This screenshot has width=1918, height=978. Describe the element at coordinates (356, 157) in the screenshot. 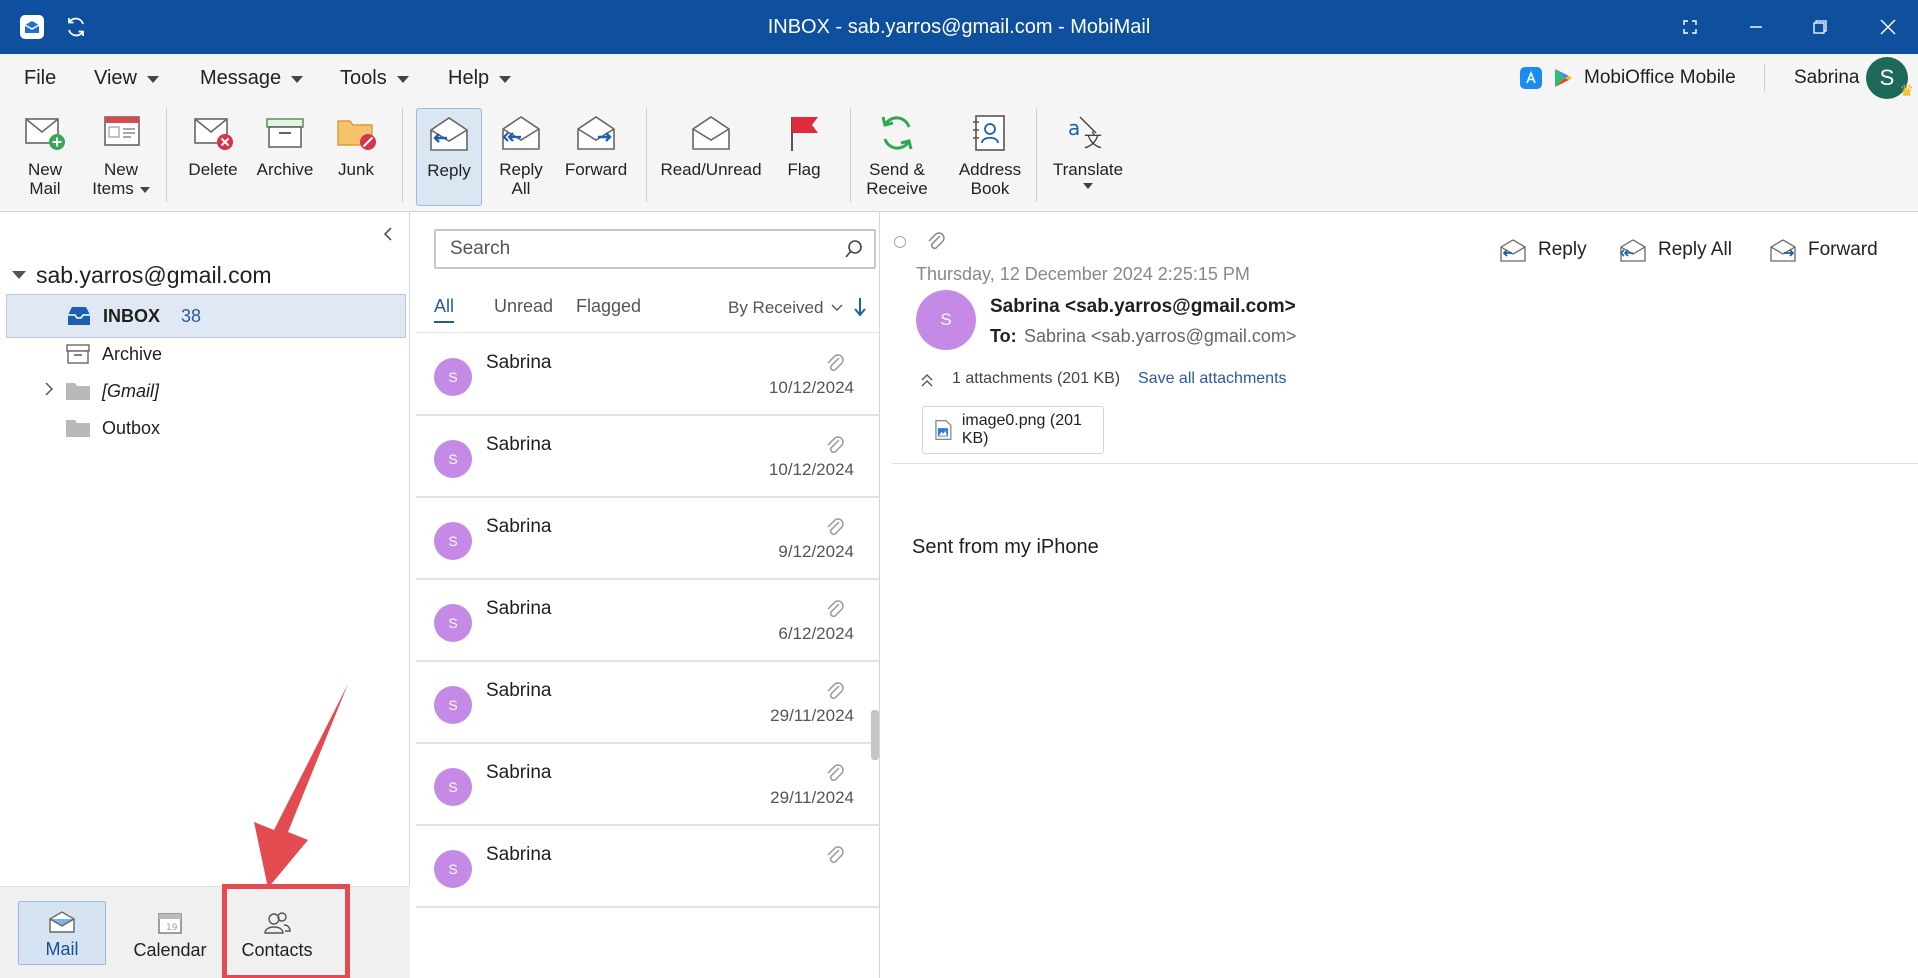

I see `junk-button: Junk` at that location.